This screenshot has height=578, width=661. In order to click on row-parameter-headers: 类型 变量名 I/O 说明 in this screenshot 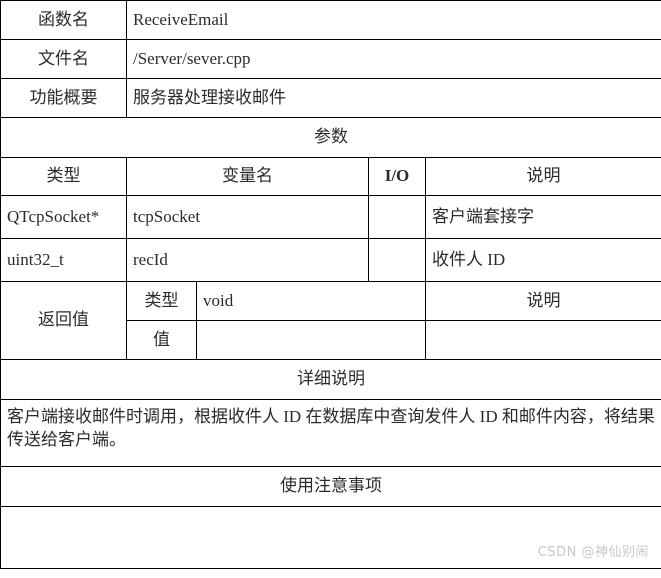, I will do `click(330, 176)`.